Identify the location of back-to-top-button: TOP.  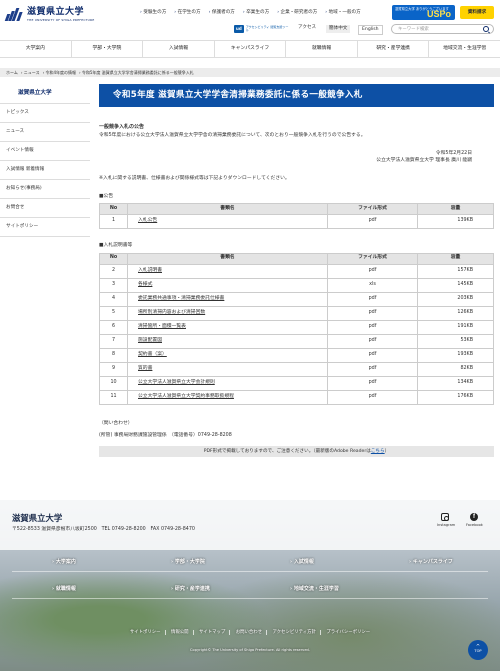
(478, 650).